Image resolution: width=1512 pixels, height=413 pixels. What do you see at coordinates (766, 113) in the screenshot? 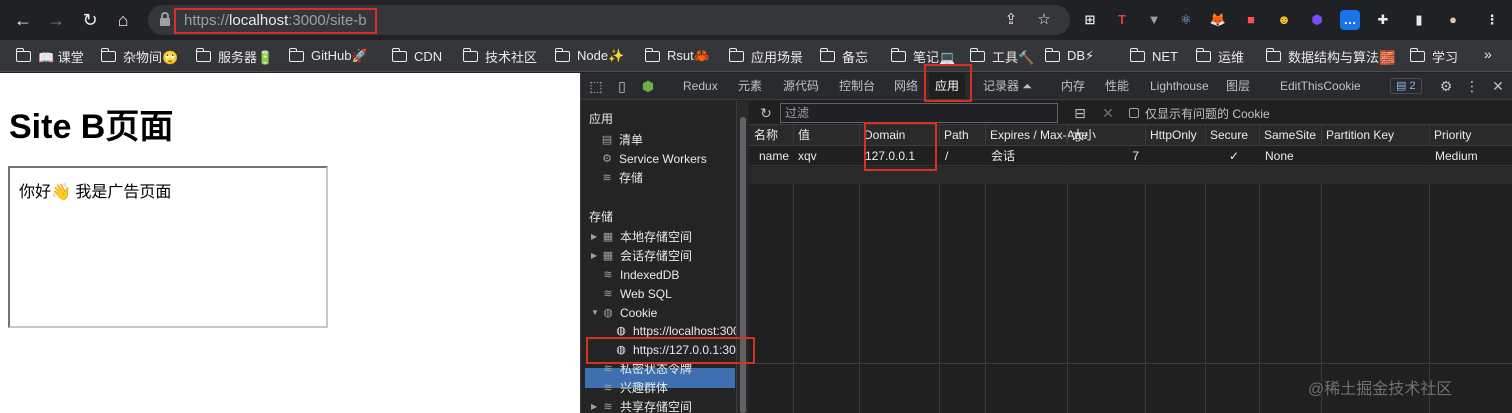
I see `refresh-icon: ↻` at bounding box center [766, 113].